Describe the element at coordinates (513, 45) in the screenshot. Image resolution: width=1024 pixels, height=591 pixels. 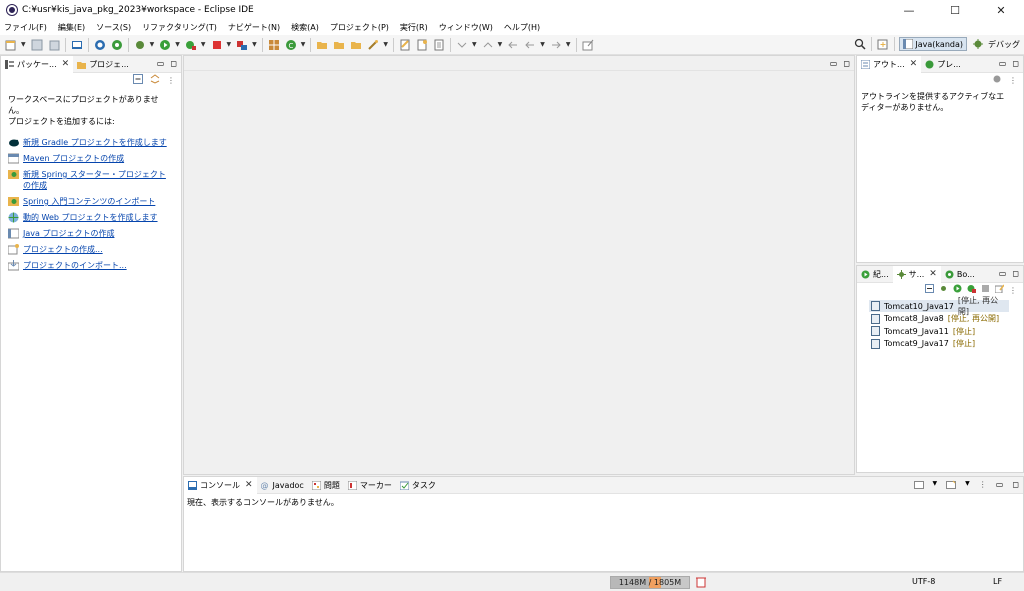
I see `last-edit-icon` at that location.